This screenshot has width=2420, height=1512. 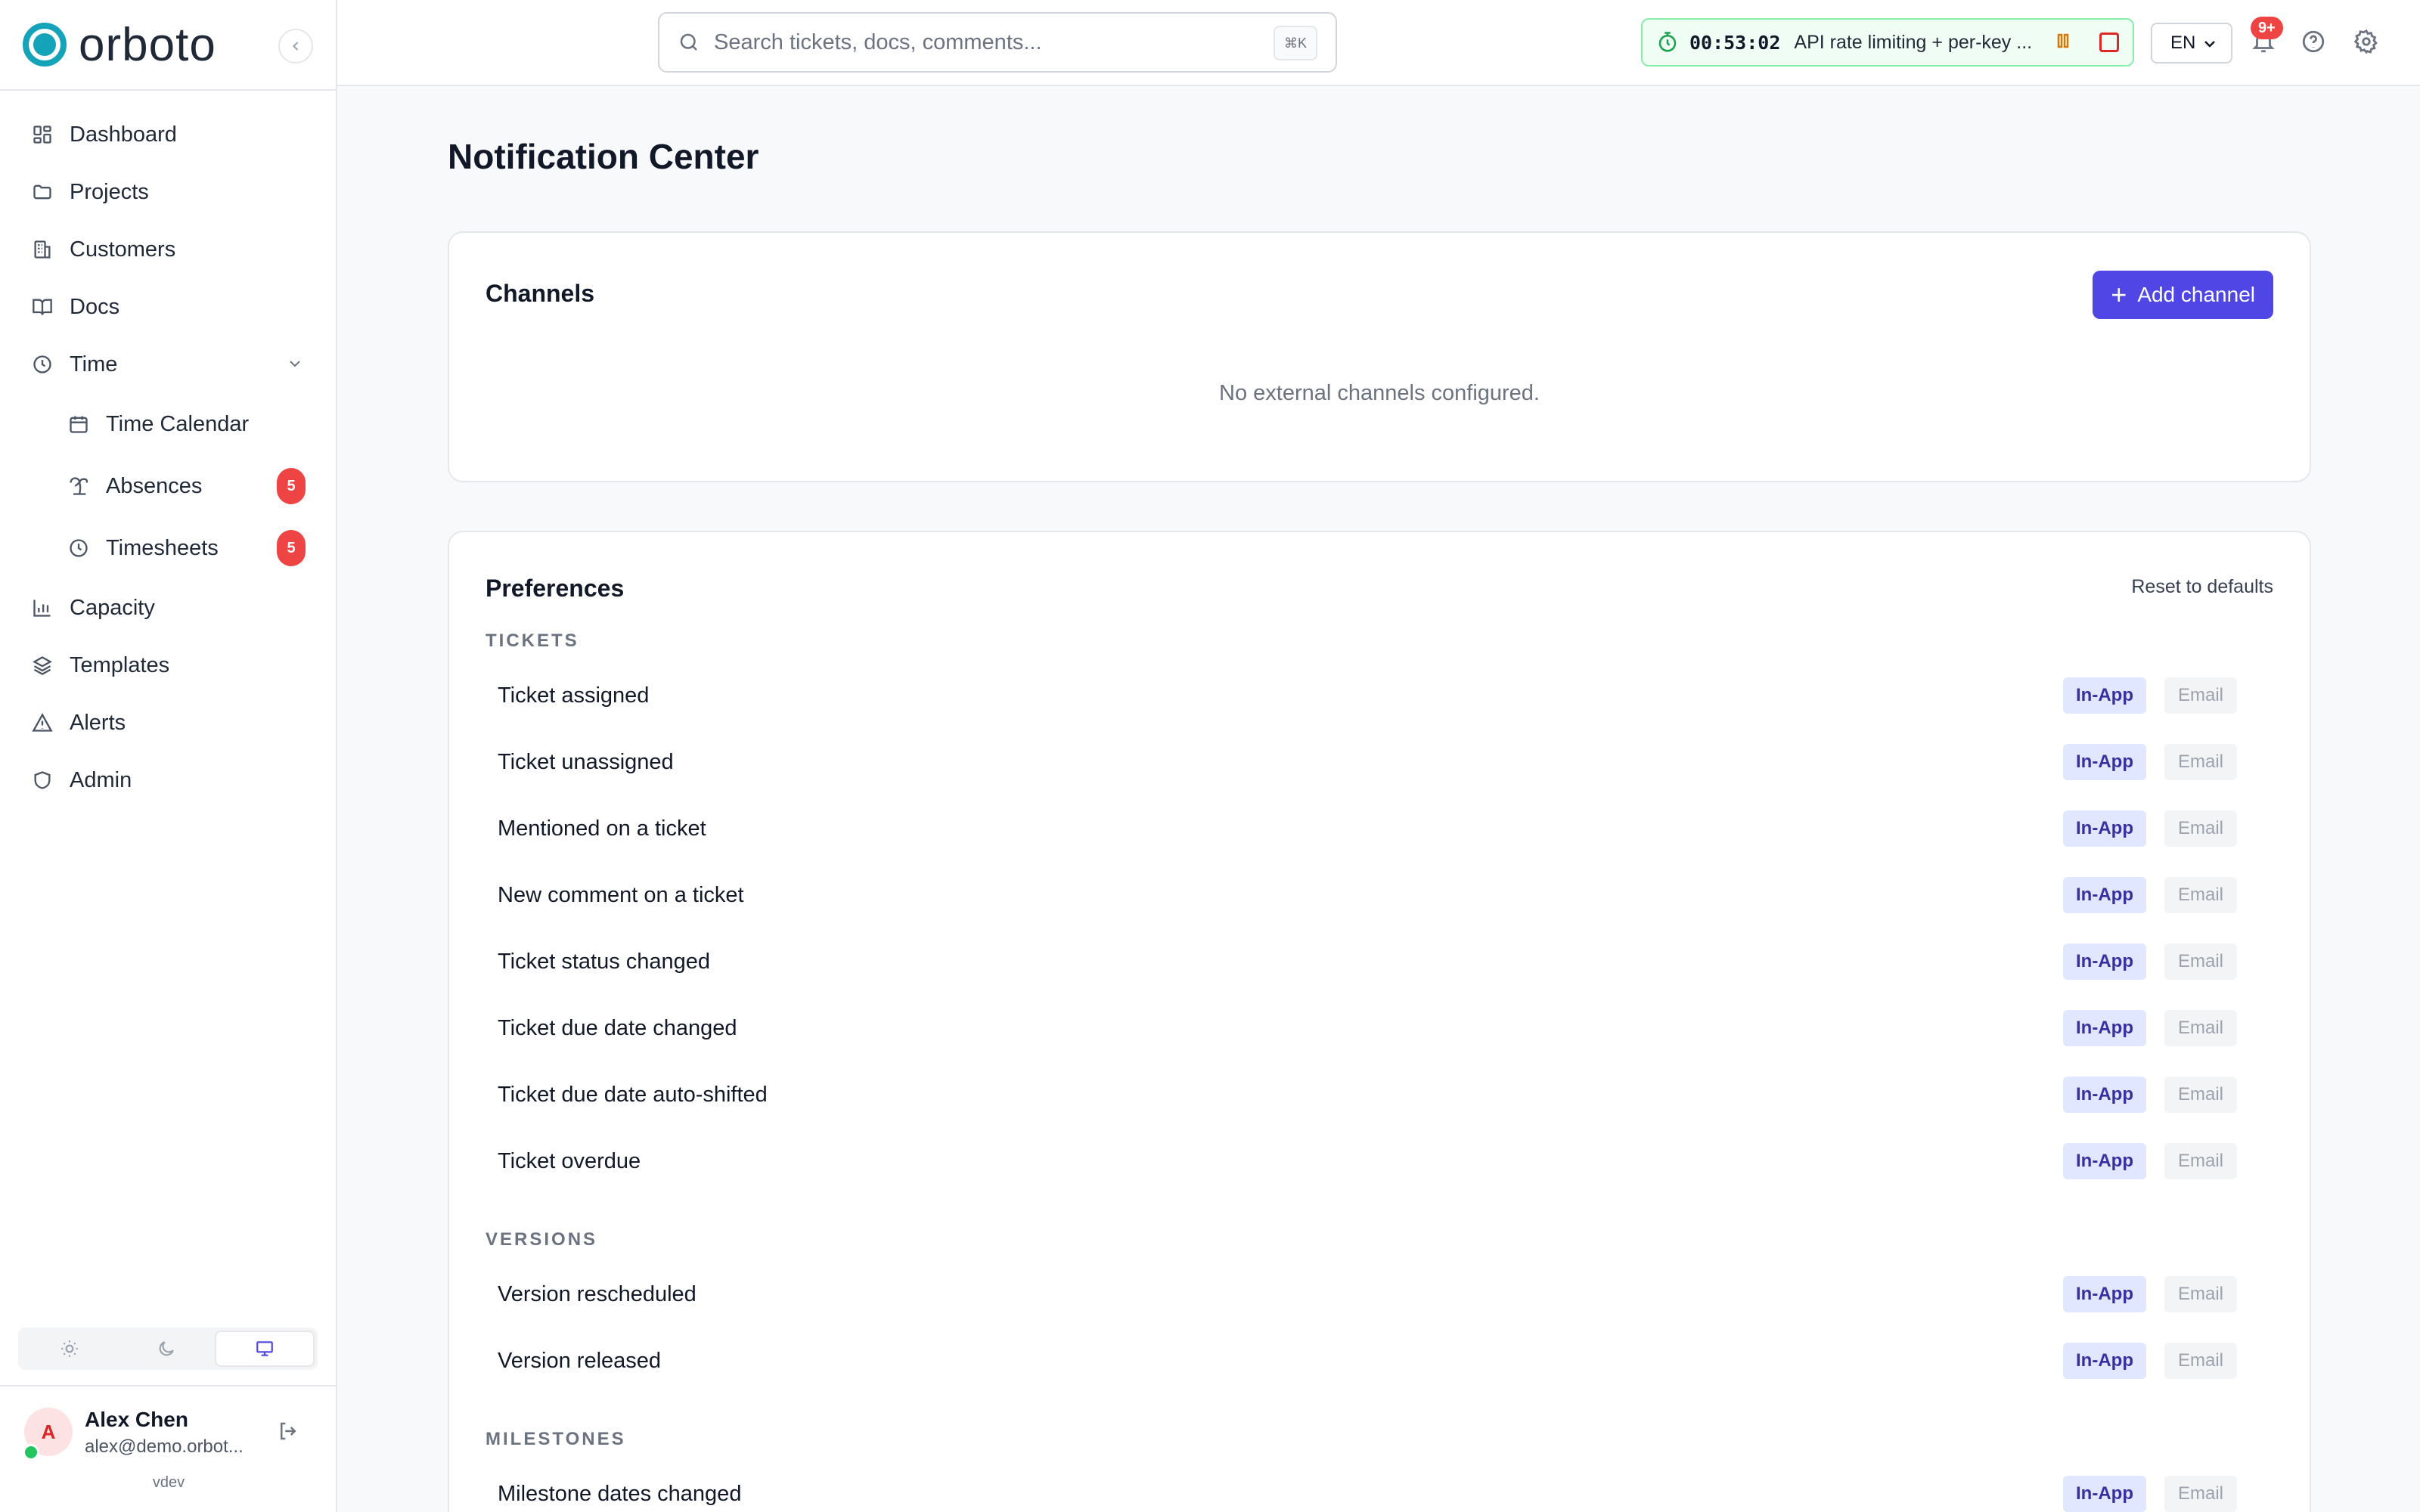 What do you see at coordinates (620, 1493) in the screenshot?
I see `pref-label: Milestone dates changed` at bounding box center [620, 1493].